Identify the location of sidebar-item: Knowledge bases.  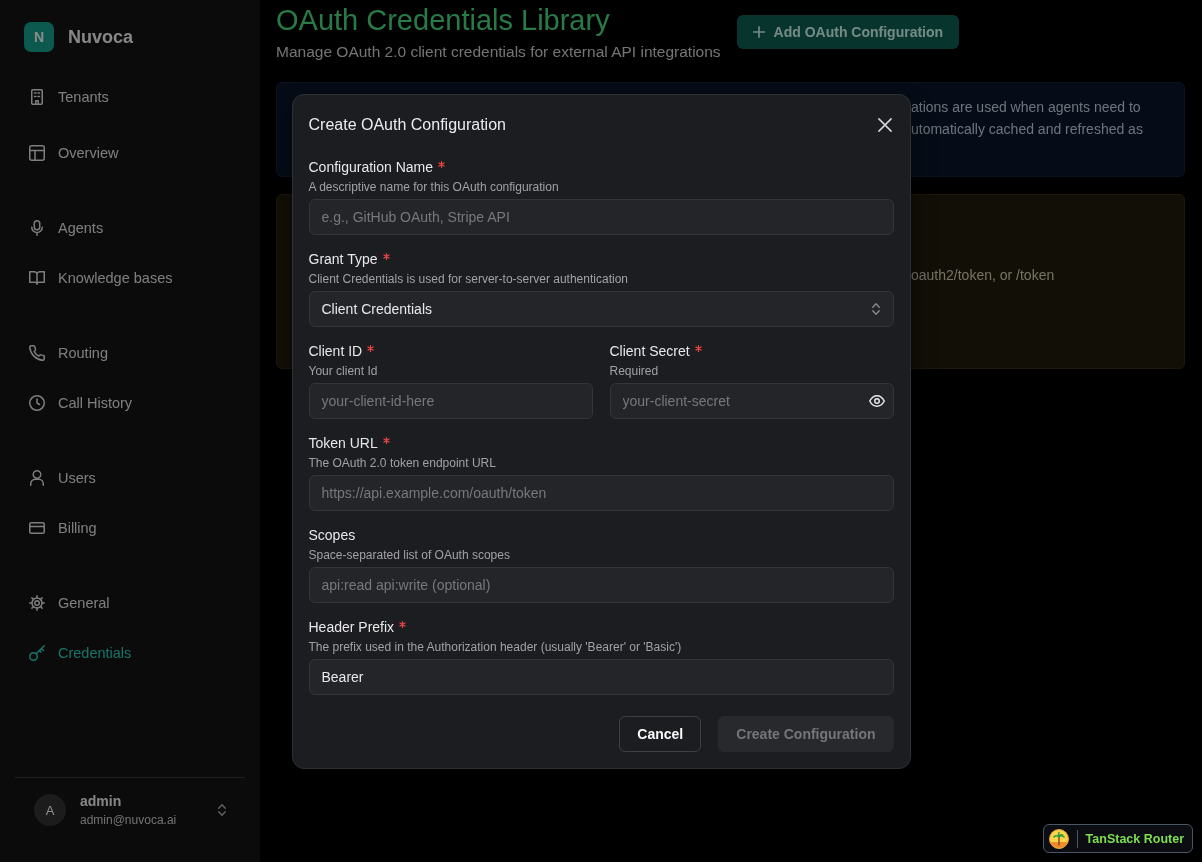
(130, 278).